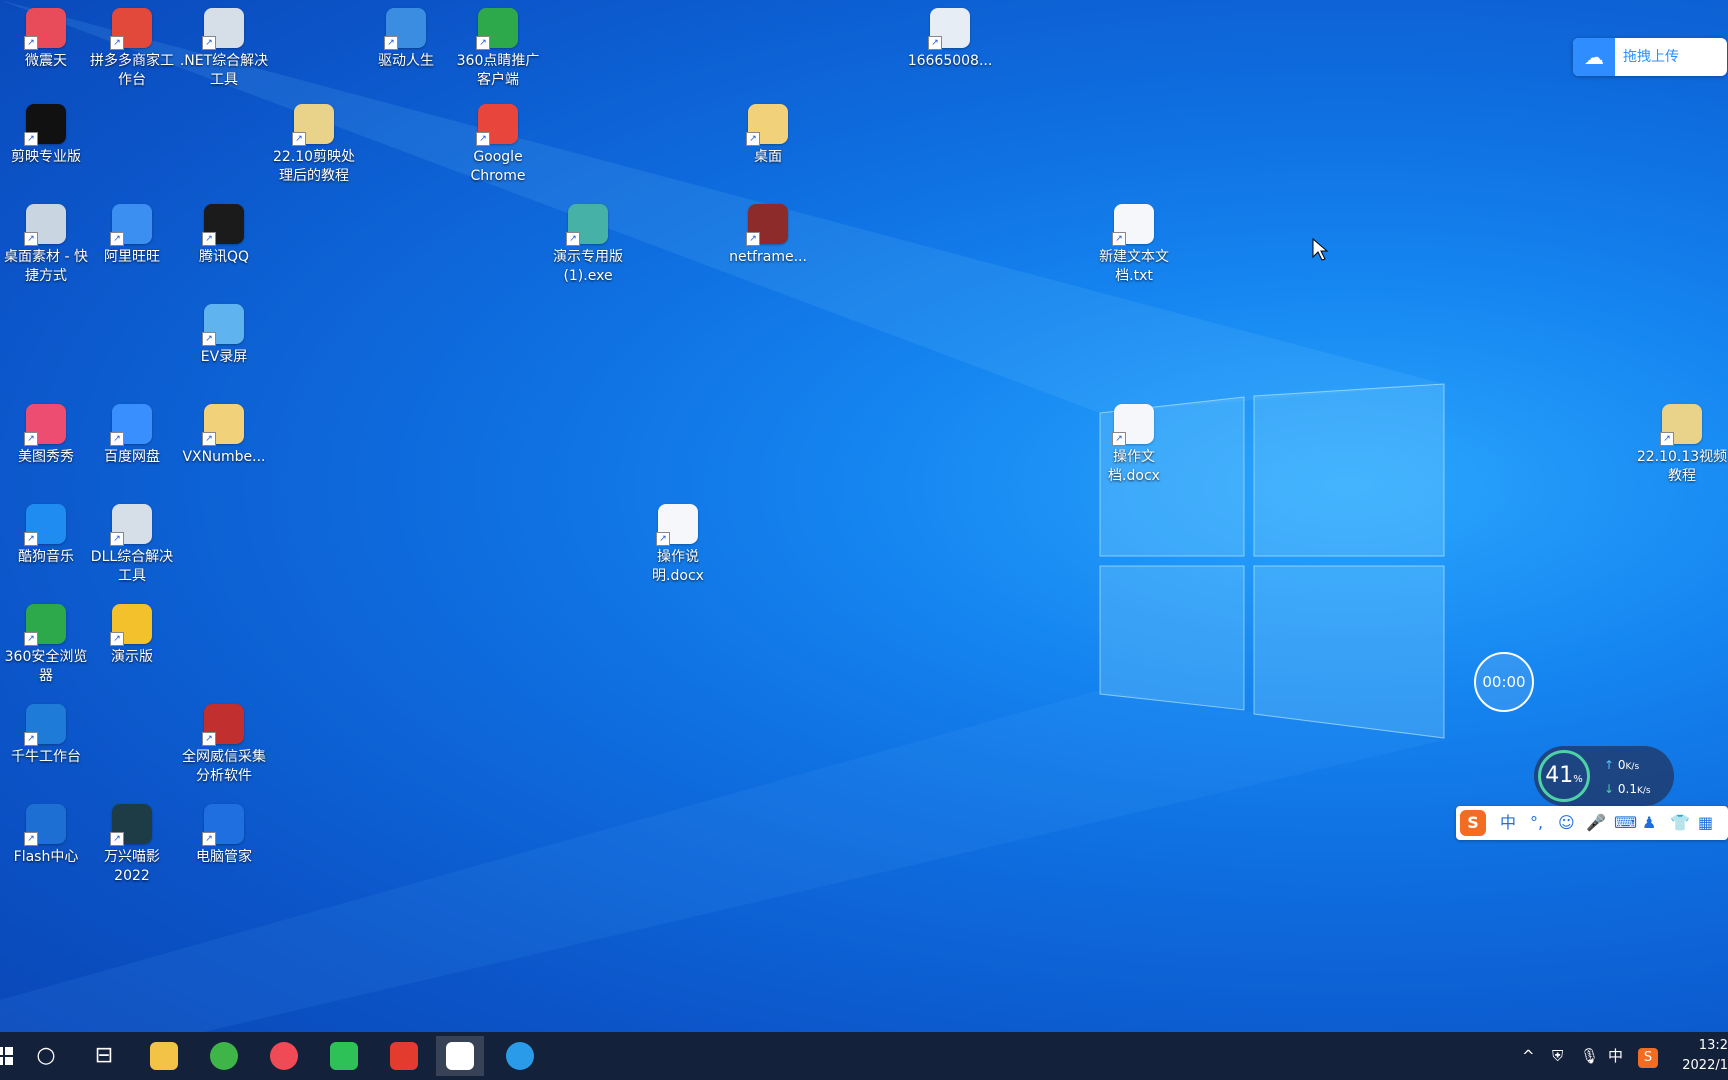 This screenshot has width=1728, height=1080. I want to click on sogou-tray-icon: S, so click(1648, 1056).